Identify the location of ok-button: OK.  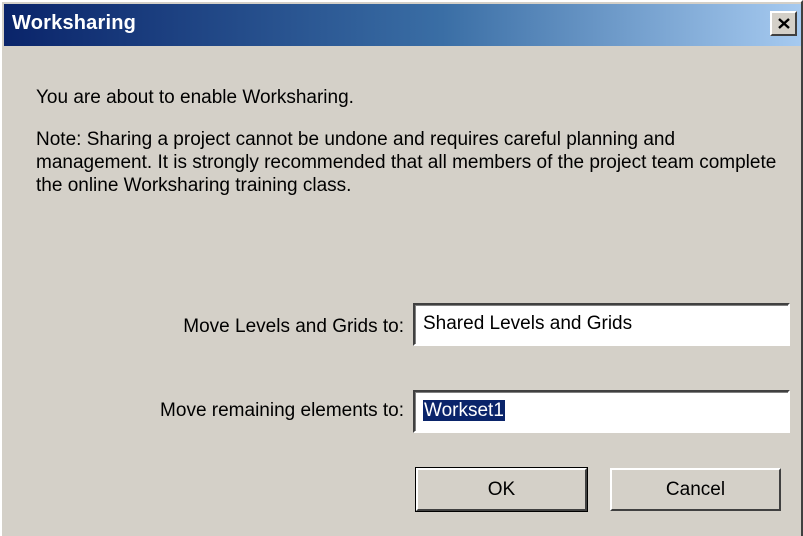
(501, 489).